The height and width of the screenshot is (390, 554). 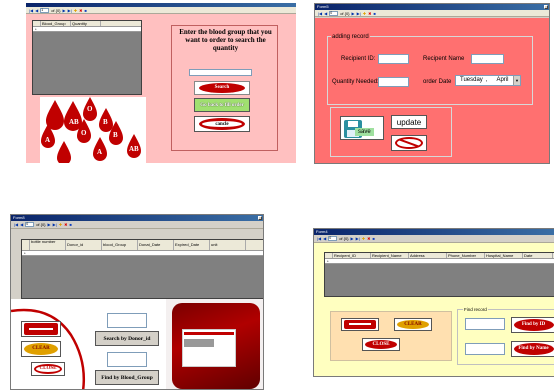 I want to click on date-month: April, so click(x=502, y=80).